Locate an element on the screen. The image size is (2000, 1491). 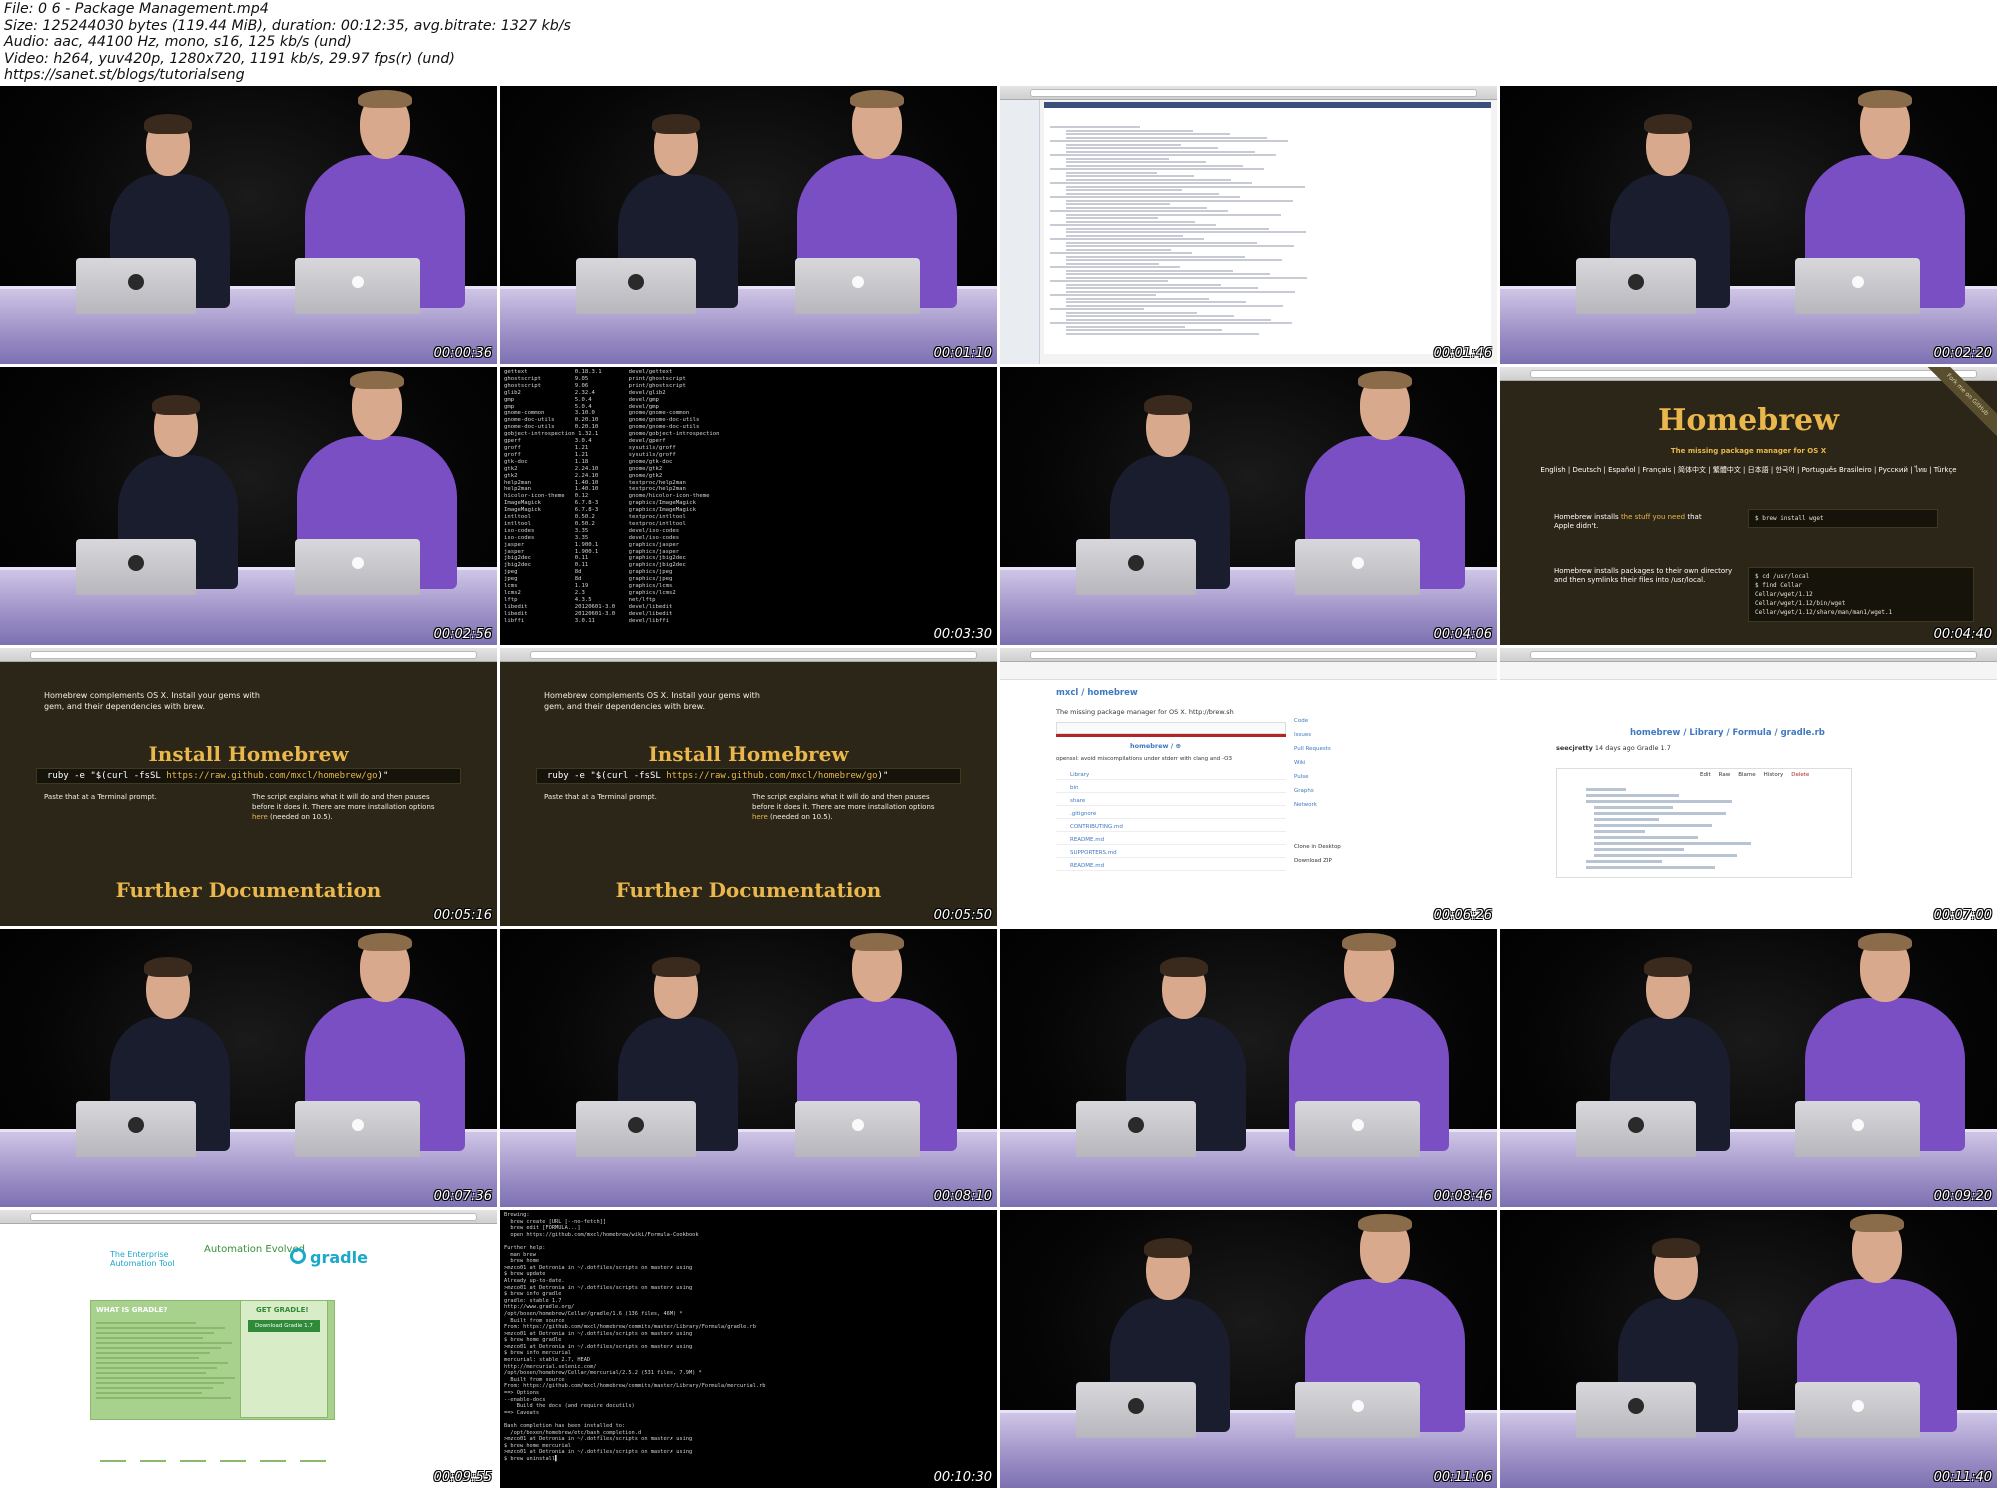
file-path: homebrew / Library / Formula / gradle.rb is located at coordinates (1727, 733).